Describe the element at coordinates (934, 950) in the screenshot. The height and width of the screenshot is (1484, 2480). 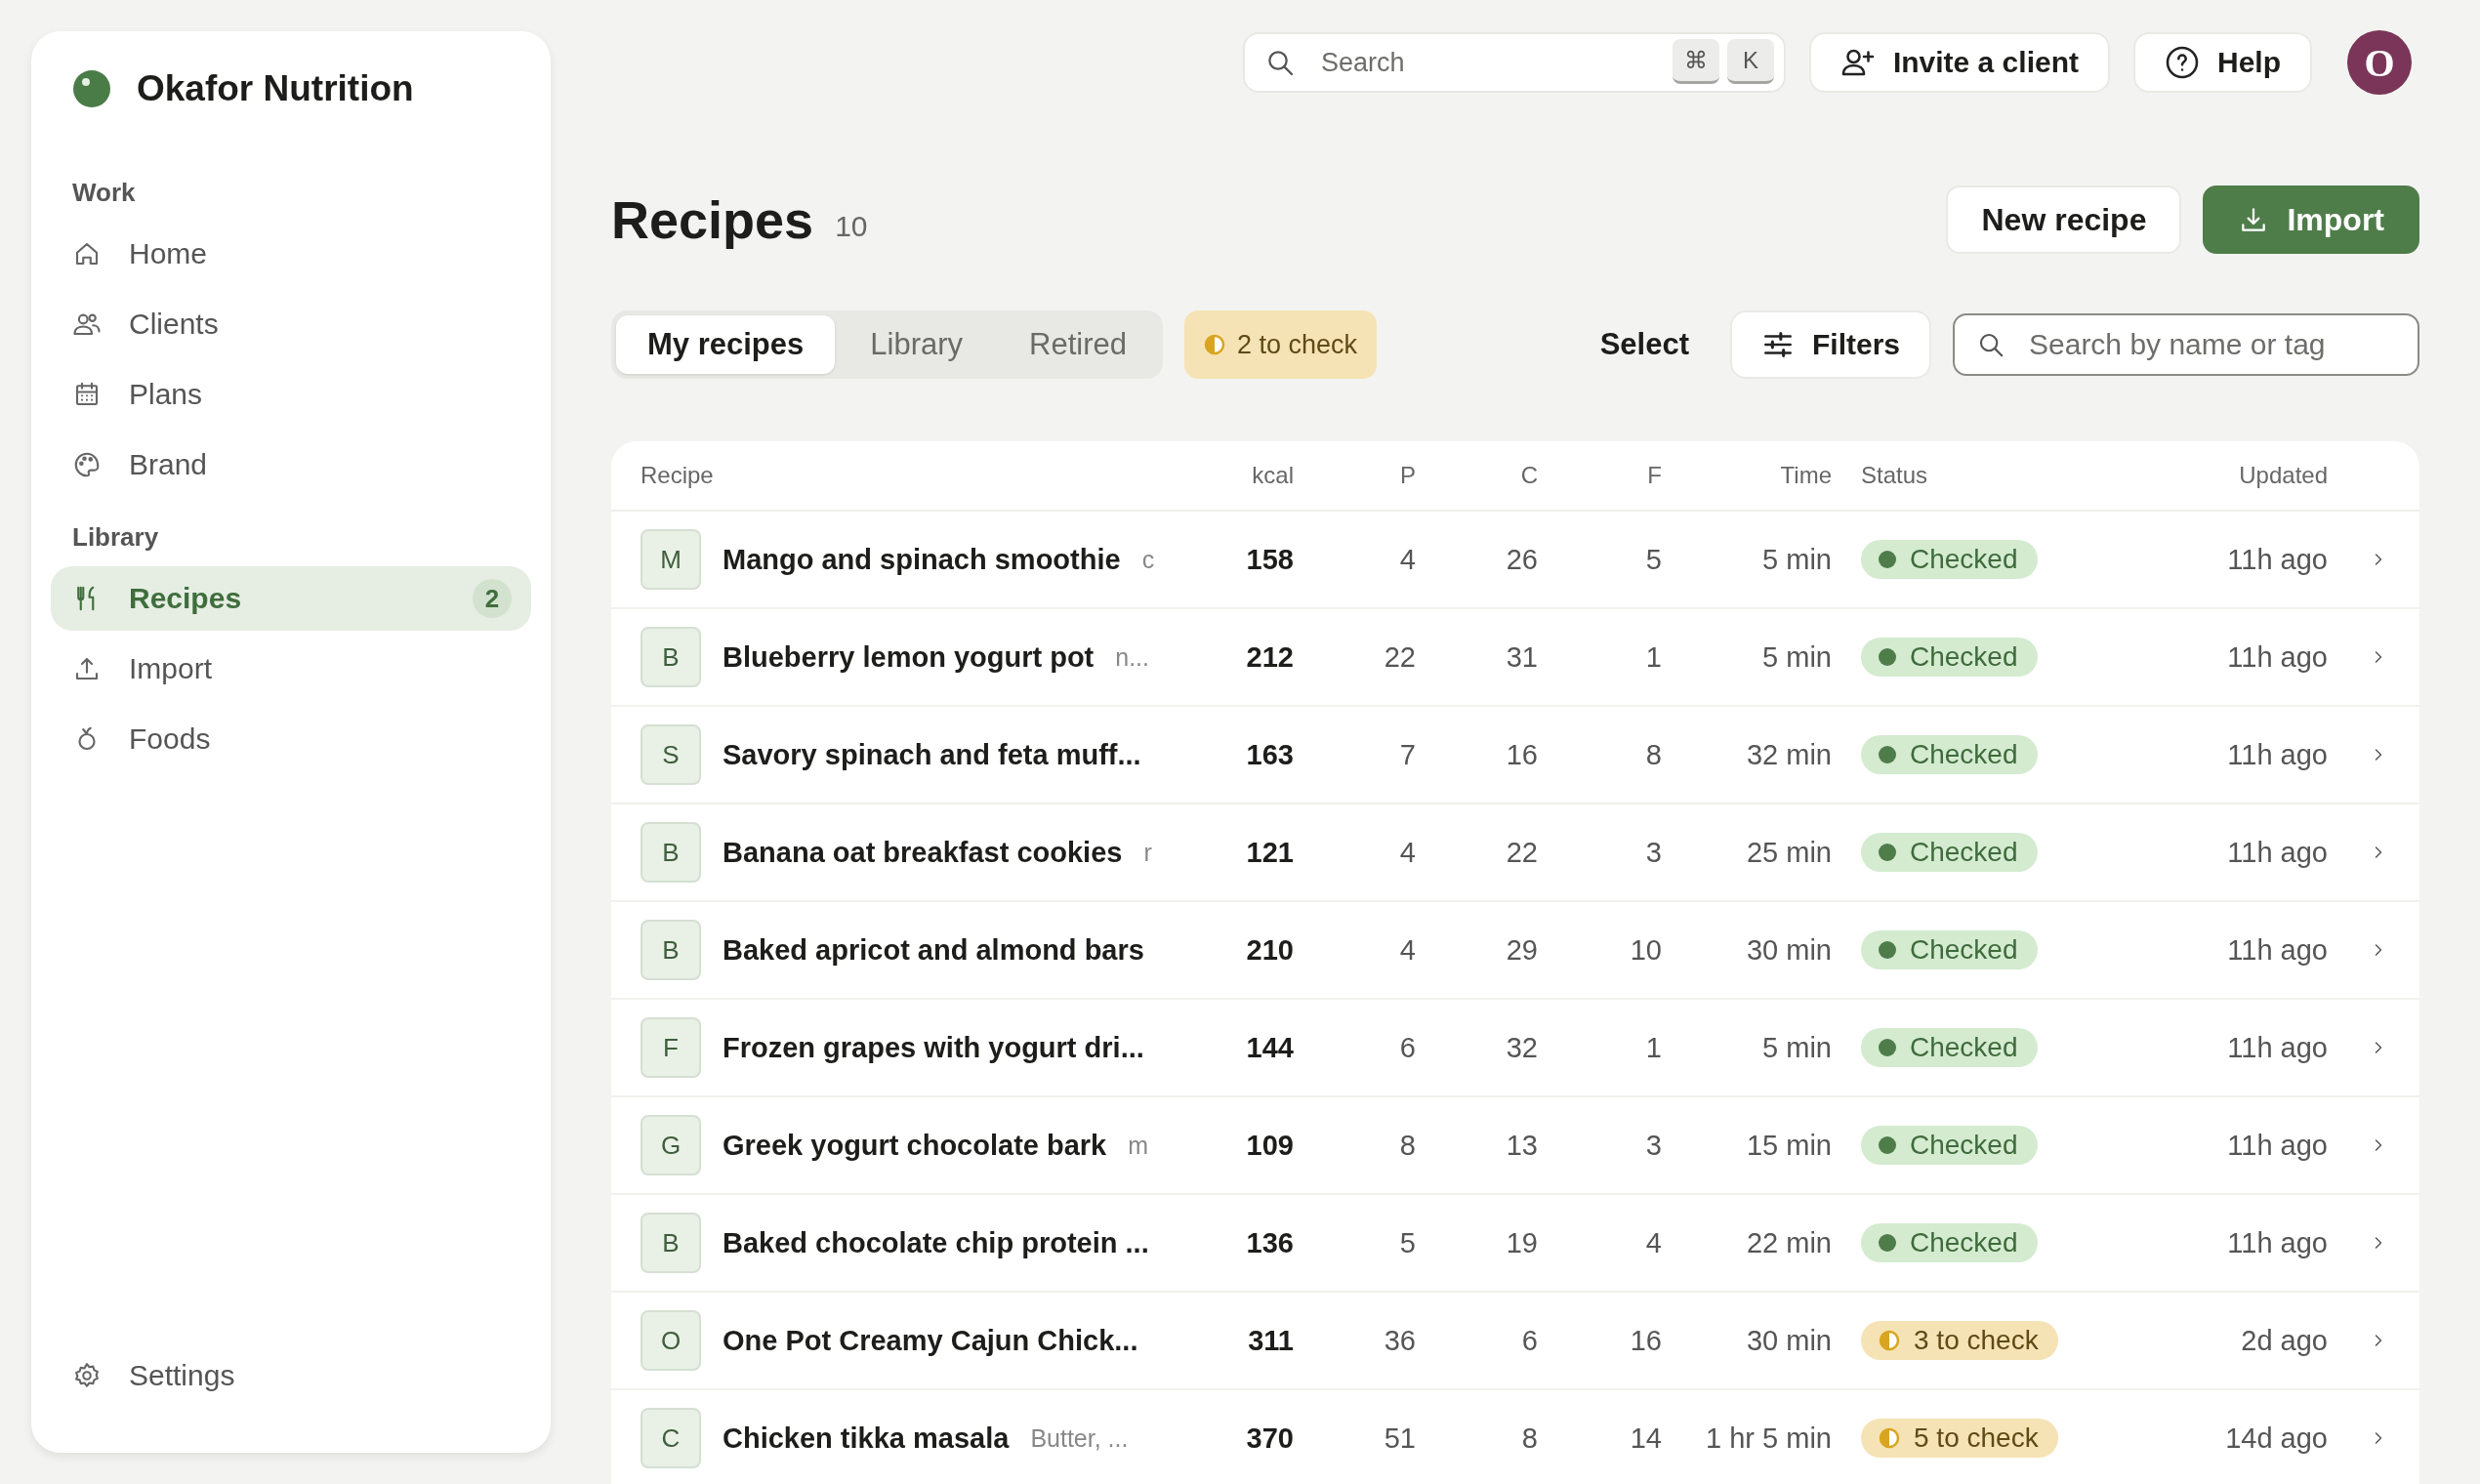
I see `recipe-name: Baked apricot and almond bars` at that location.